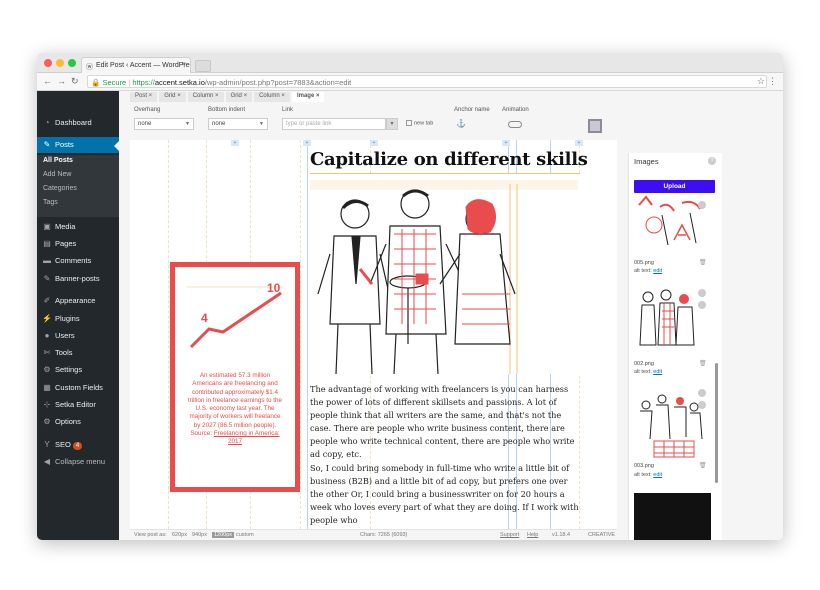 This screenshot has width=820, height=590. What do you see at coordinates (78, 227) in the screenshot?
I see `sidebar-item-media: ▣ Media` at bounding box center [78, 227].